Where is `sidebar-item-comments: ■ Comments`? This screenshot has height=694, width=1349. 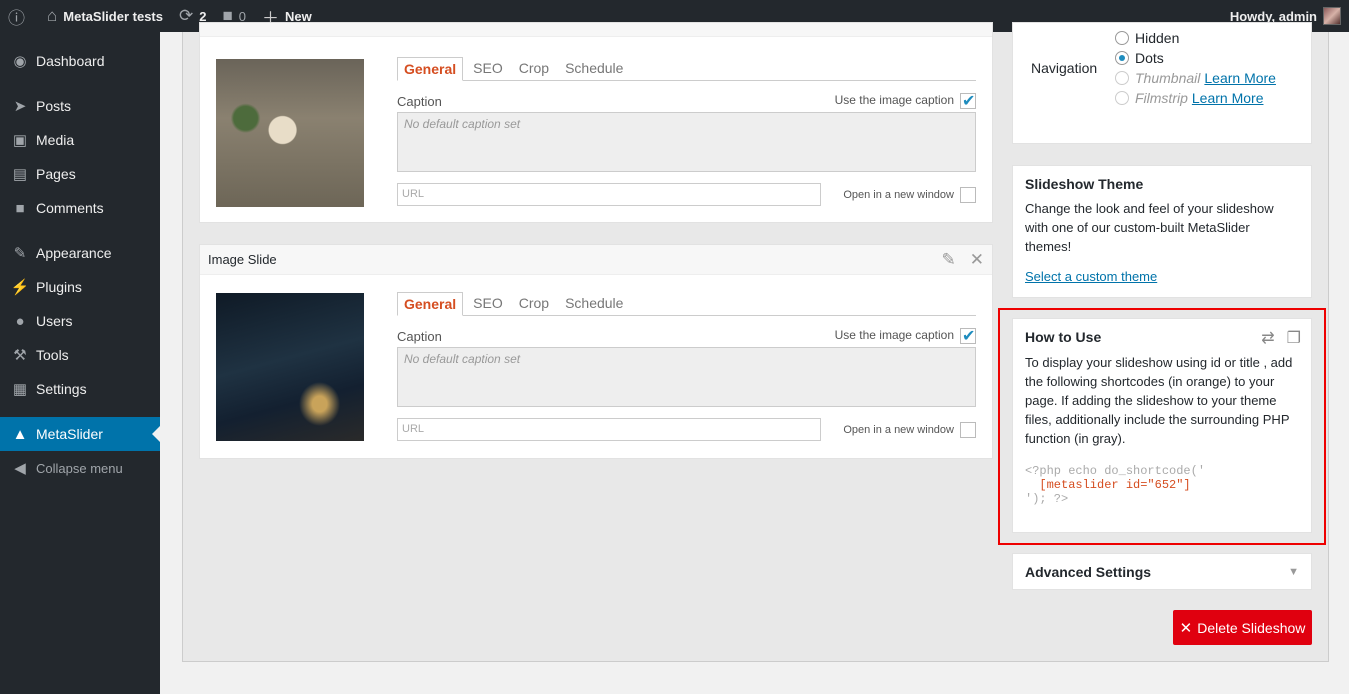 sidebar-item-comments: ■ Comments is located at coordinates (80, 208).